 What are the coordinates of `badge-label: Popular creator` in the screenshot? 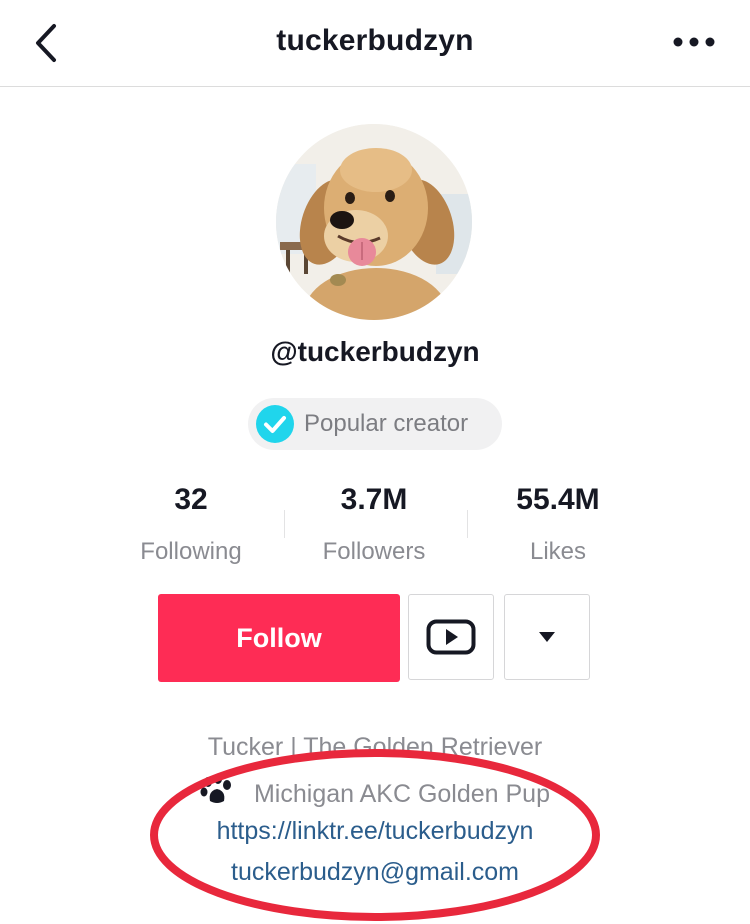 It's located at (386, 423).